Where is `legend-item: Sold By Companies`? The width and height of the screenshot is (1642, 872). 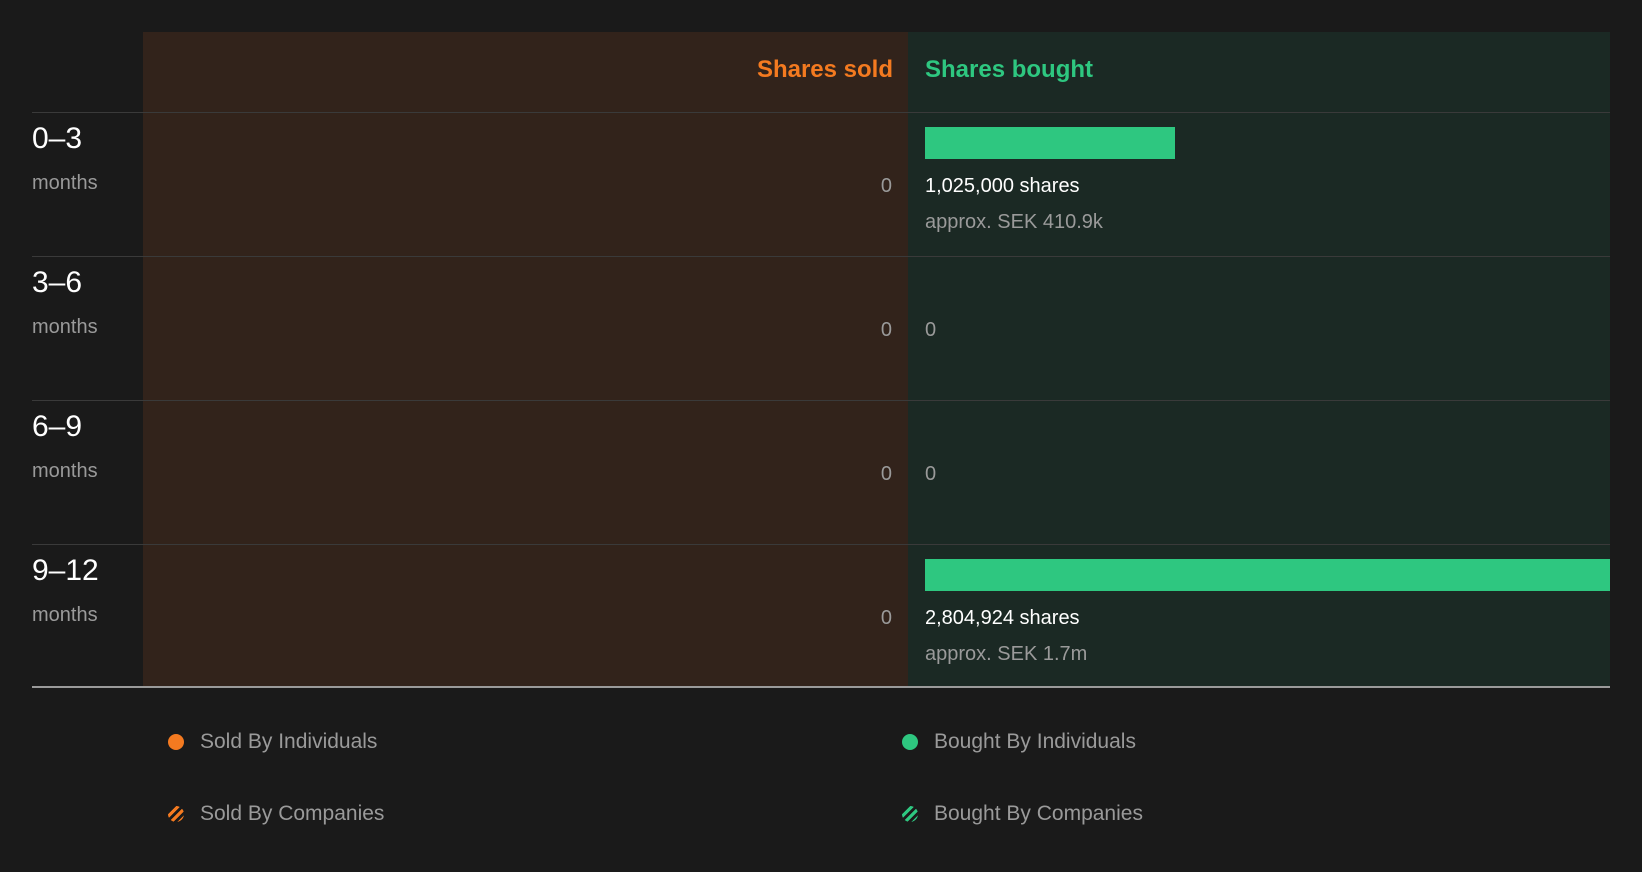 legend-item: Sold By Companies is located at coordinates (276, 814).